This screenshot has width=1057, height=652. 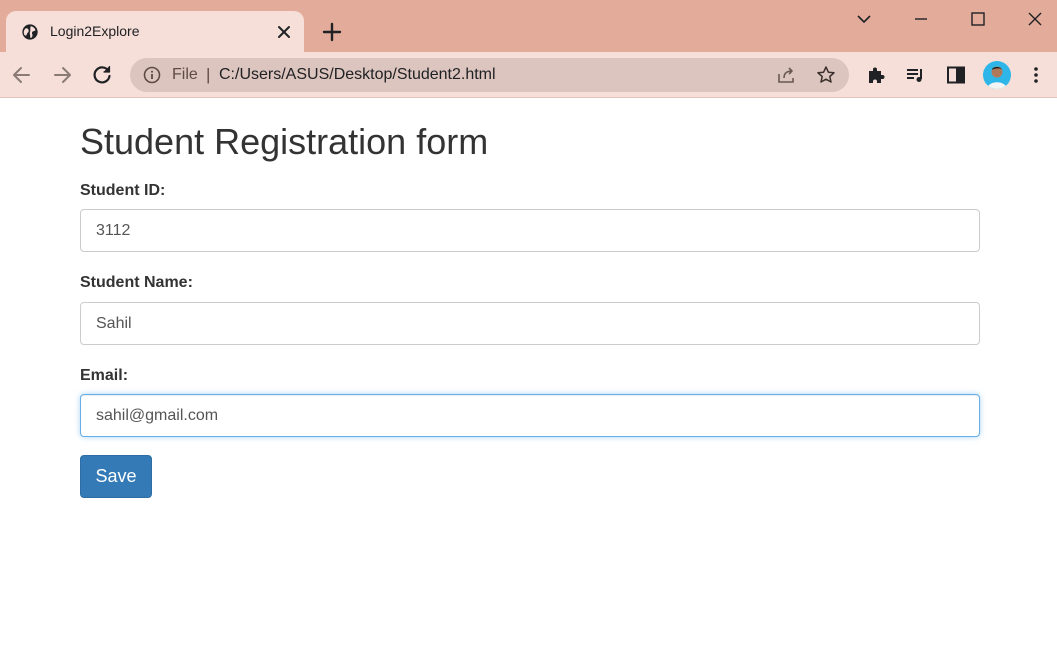 What do you see at coordinates (1036, 75) in the screenshot?
I see `more-menu-icon` at bounding box center [1036, 75].